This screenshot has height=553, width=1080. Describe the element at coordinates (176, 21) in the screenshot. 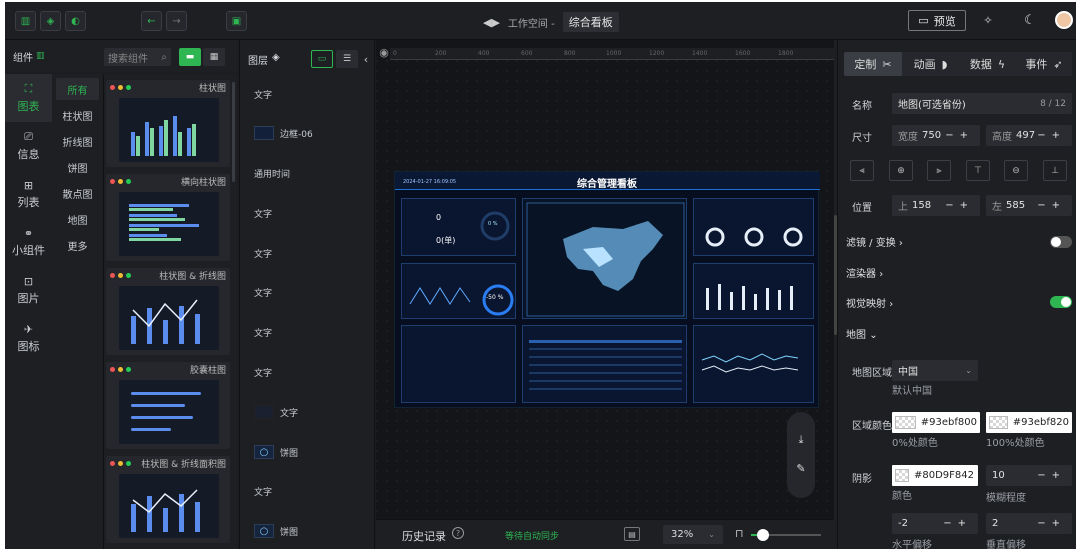

I see `redo-button: →` at that location.